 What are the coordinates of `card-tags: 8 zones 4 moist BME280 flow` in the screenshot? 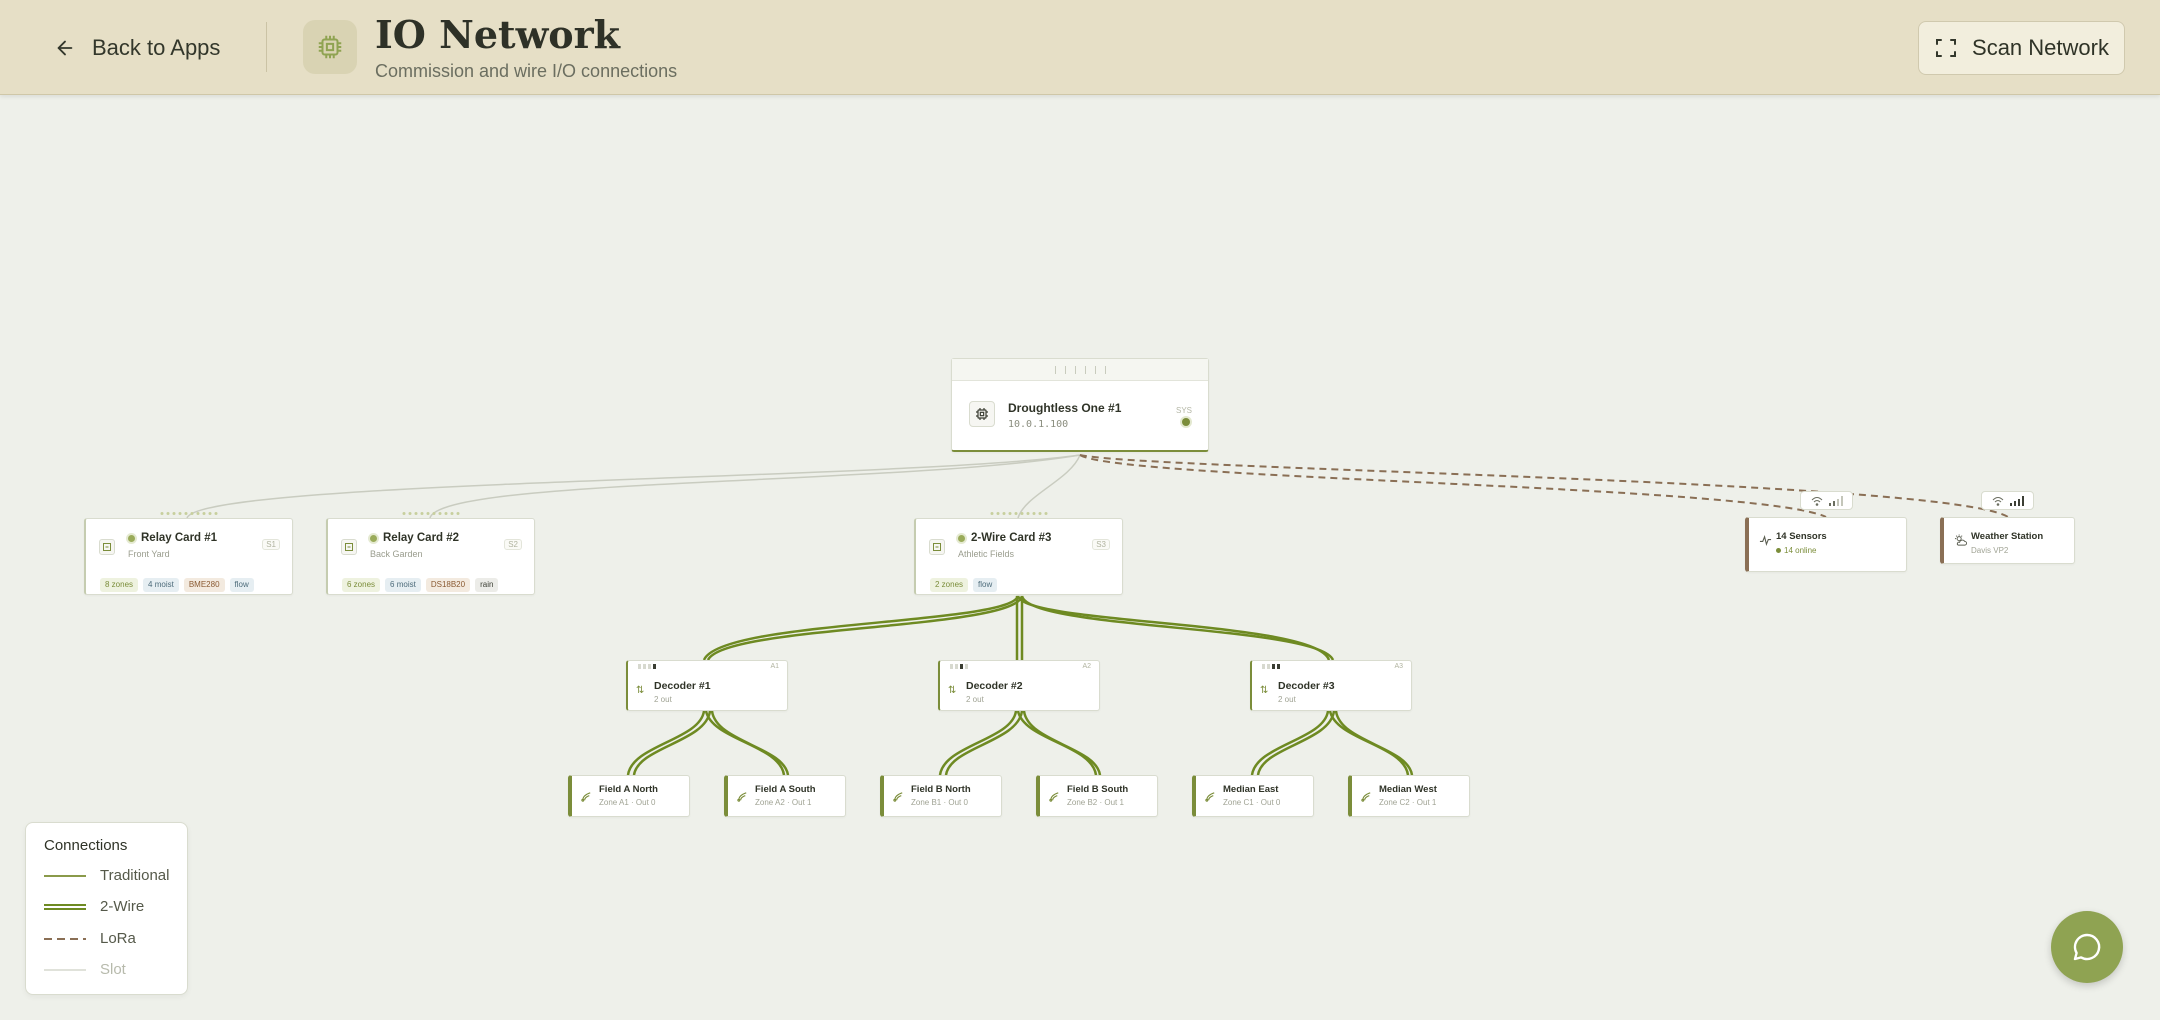 It's located at (177, 585).